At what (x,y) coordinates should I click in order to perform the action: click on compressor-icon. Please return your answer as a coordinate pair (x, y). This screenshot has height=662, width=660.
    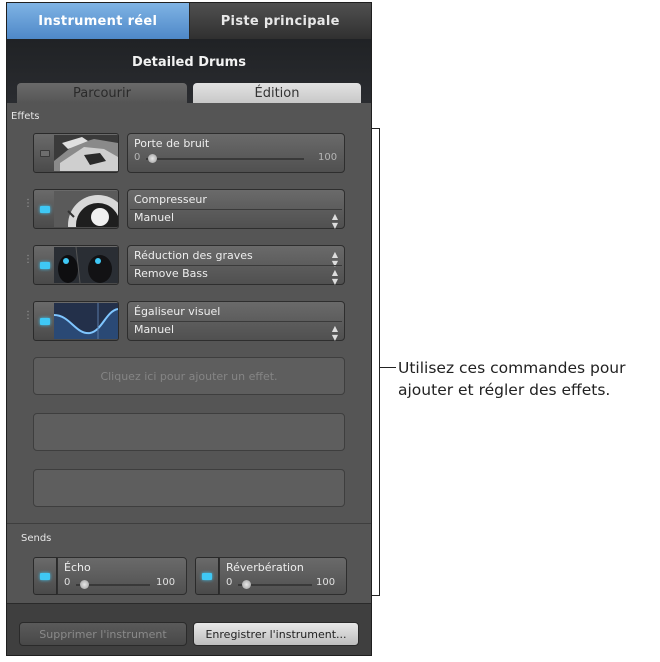
    Looking at the image, I should click on (86, 209).